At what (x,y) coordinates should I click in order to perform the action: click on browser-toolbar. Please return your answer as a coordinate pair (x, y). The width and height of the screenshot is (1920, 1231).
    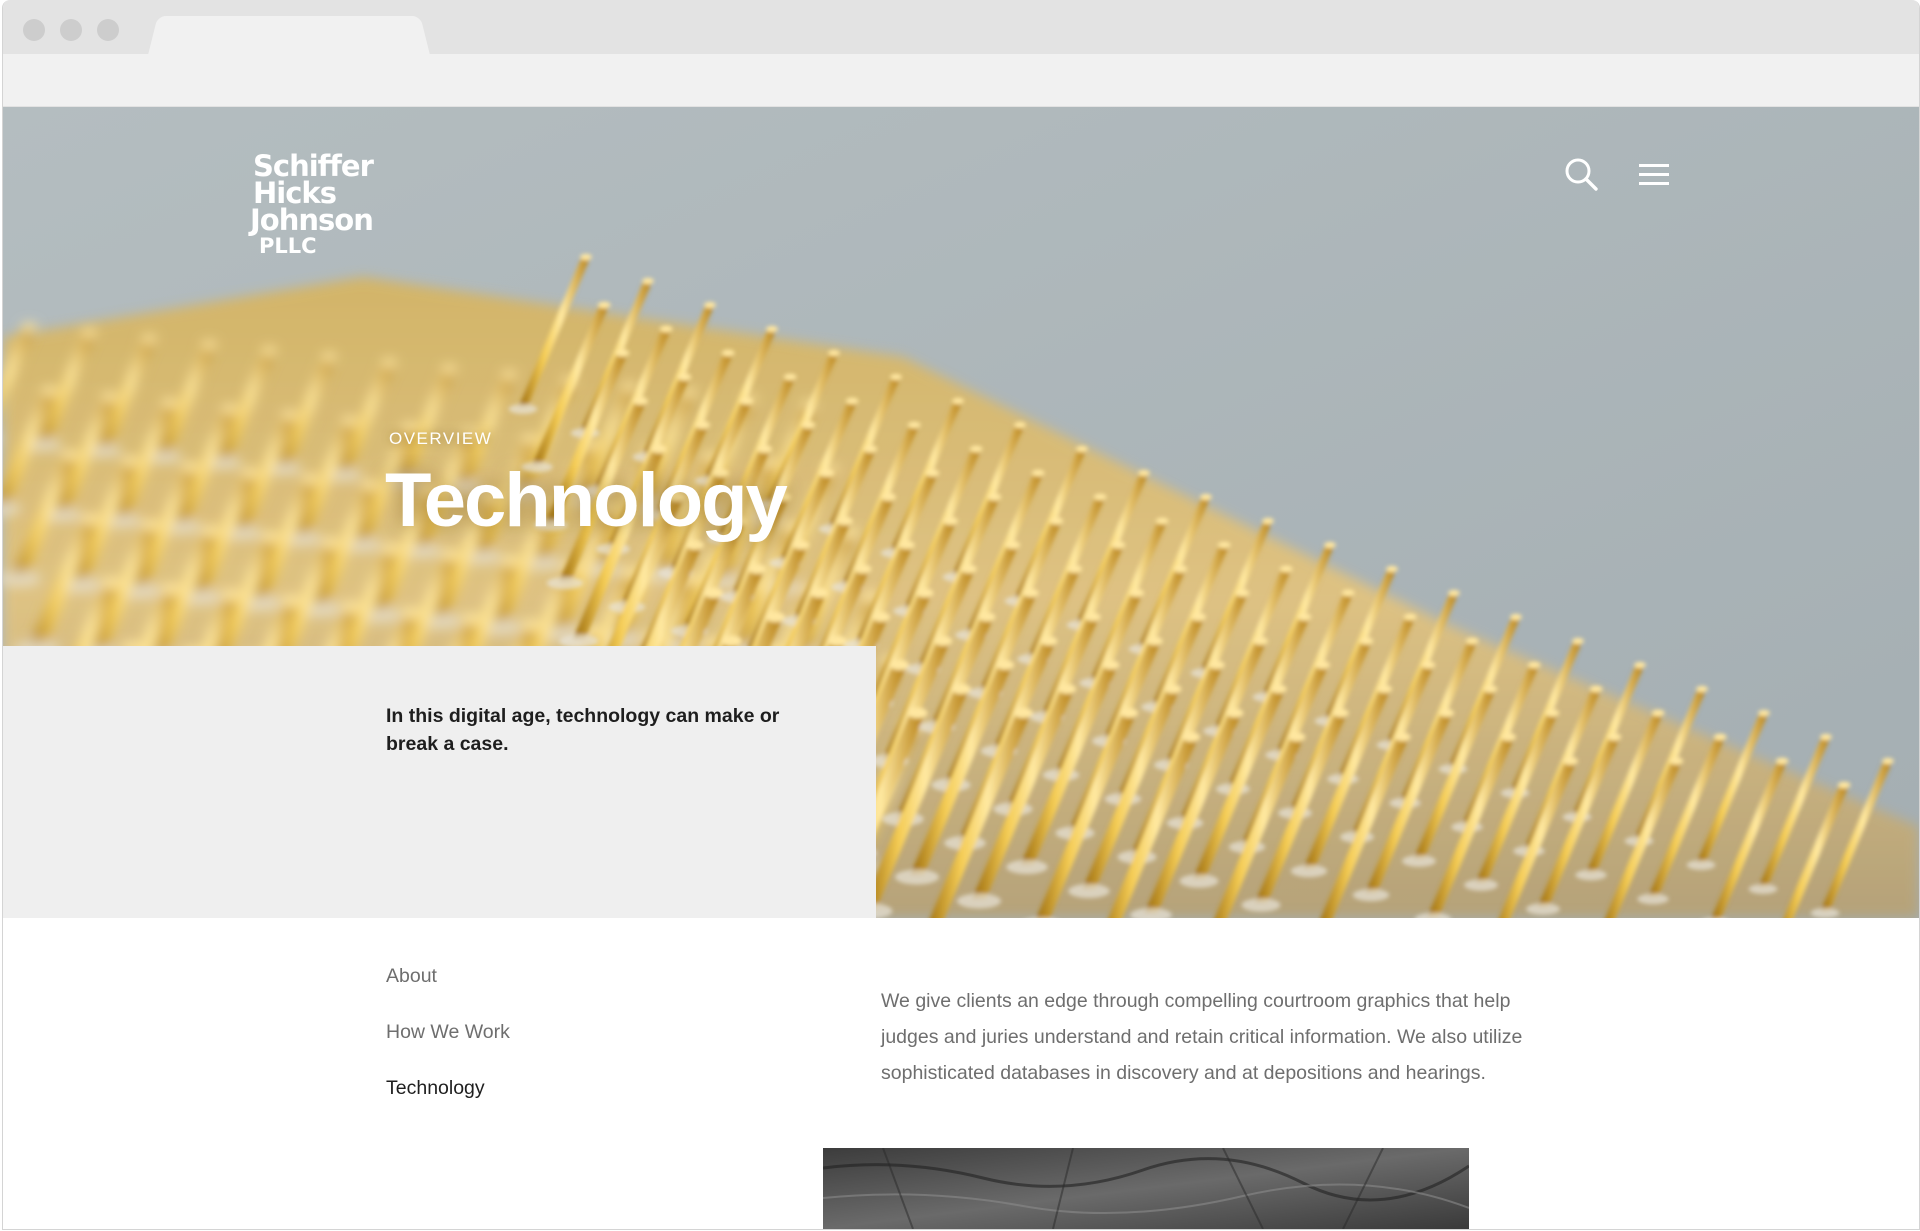
    Looking at the image, I should click on (961, 80).